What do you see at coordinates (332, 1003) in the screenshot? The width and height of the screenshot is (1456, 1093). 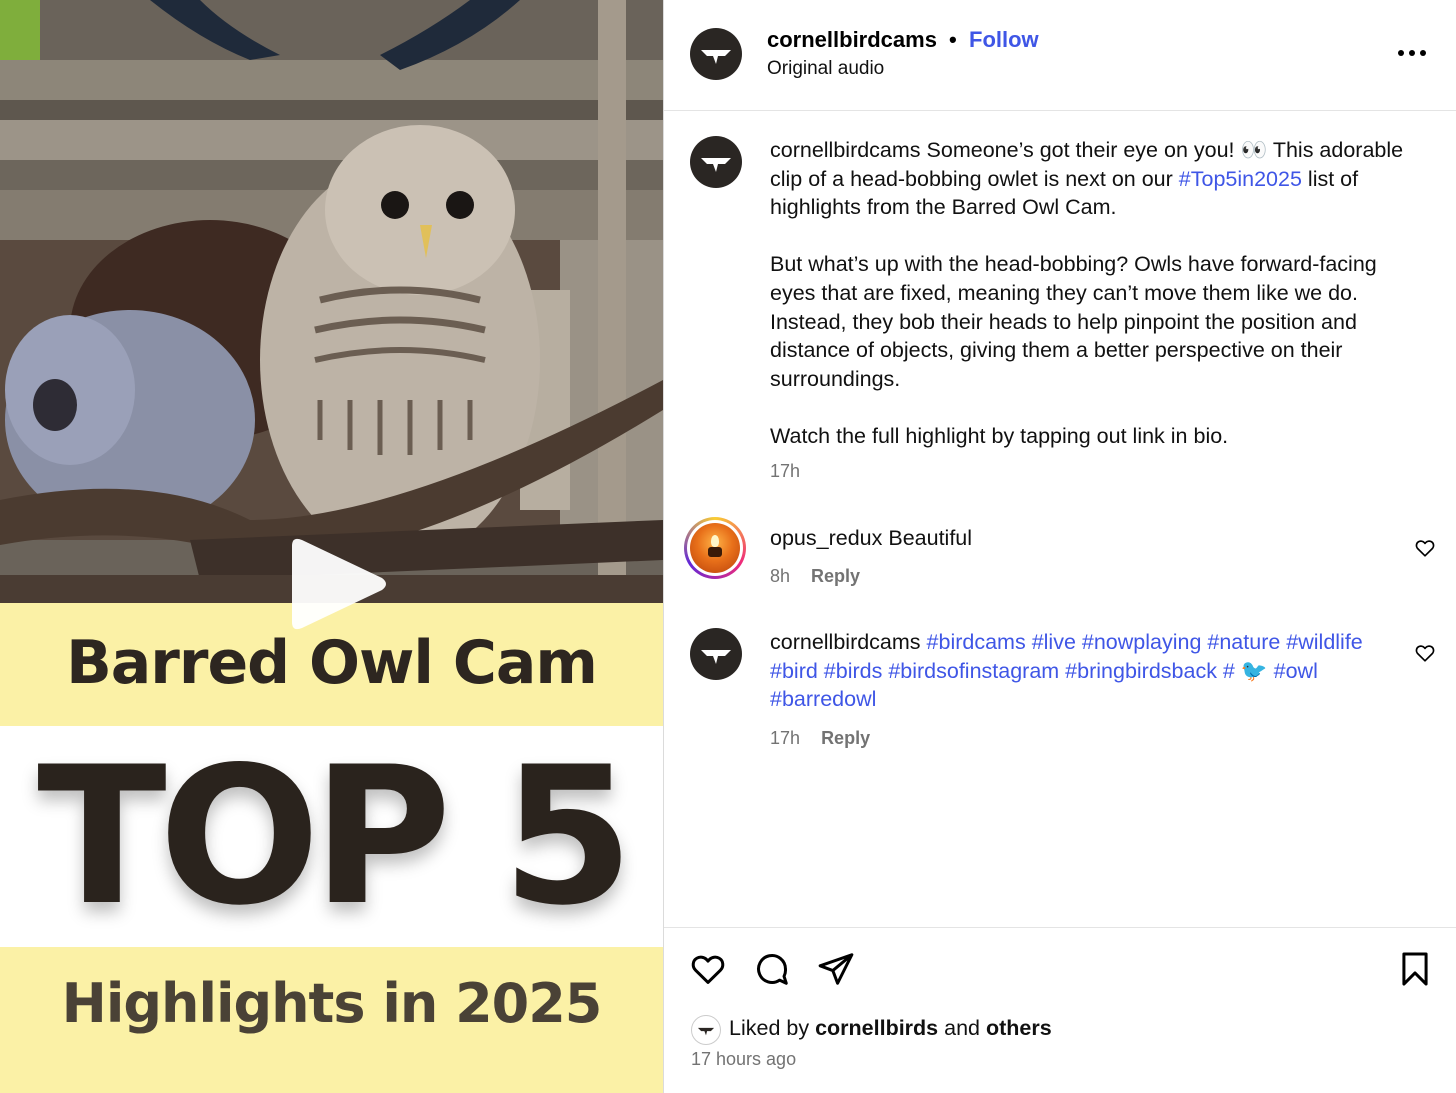 I see `video-subtitle: Highlights in 2025` at bounding box center [332, 1003].